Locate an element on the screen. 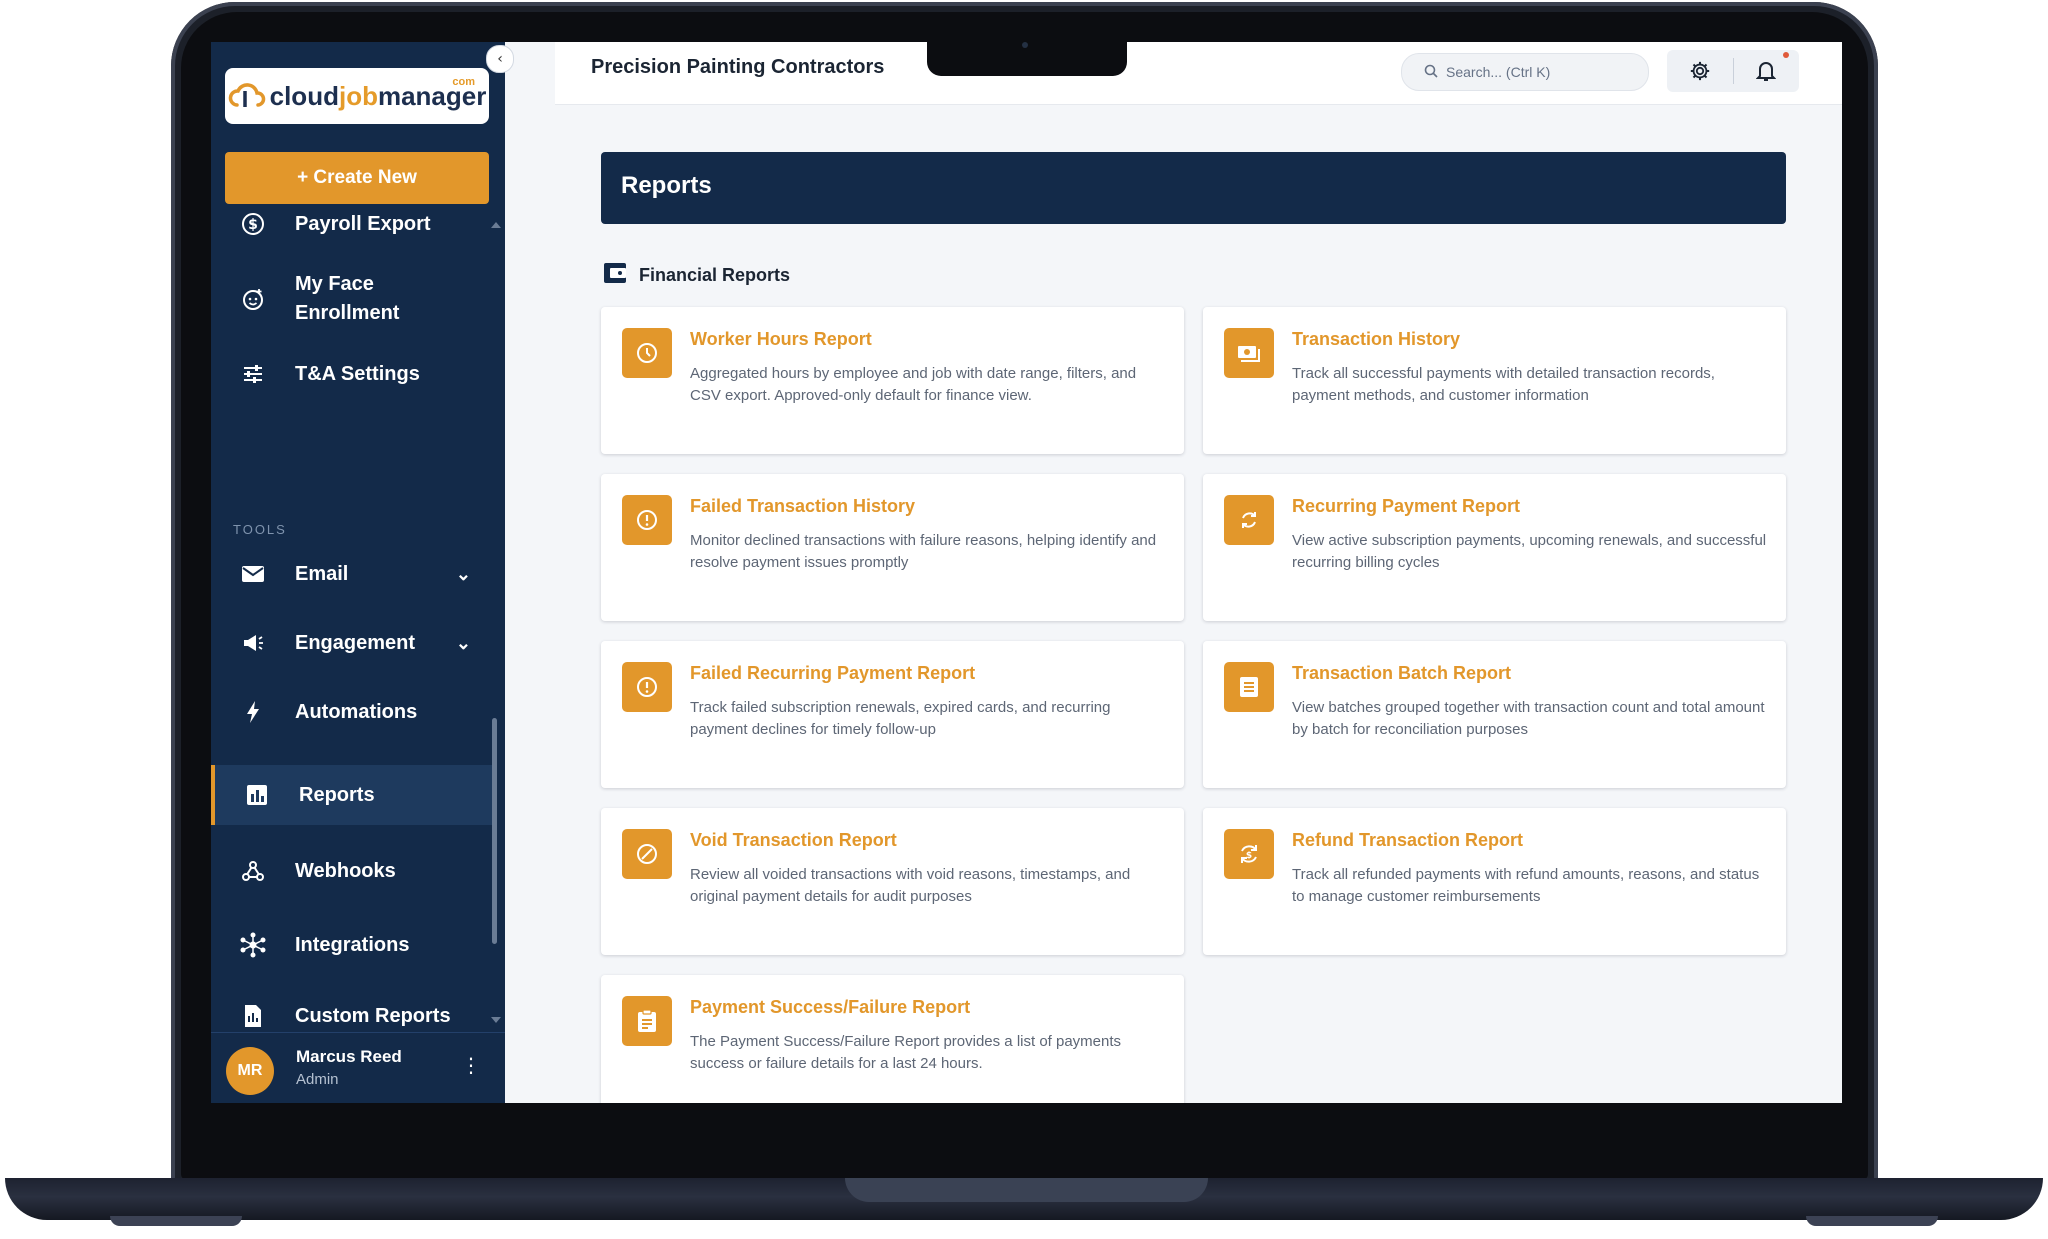  sliders-icon is located at coordinates (253, 374).